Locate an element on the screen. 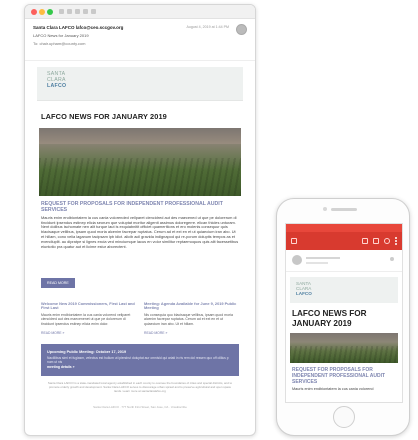  message-meta is located at coordinates (344, 261).